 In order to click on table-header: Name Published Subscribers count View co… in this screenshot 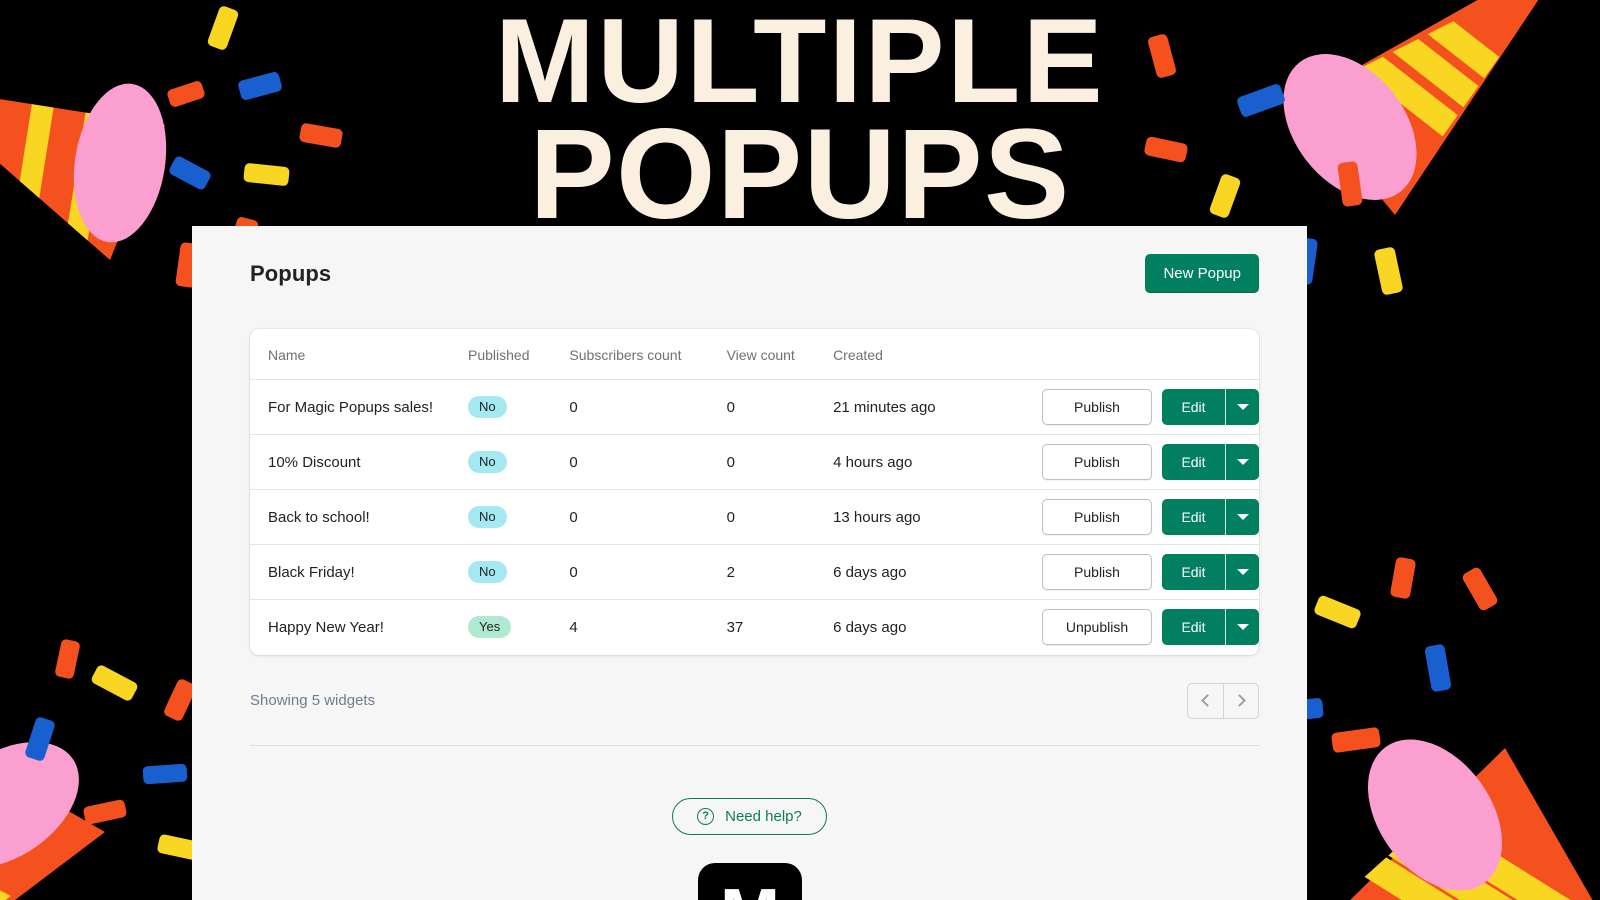, I will do `click(754, 354)`.